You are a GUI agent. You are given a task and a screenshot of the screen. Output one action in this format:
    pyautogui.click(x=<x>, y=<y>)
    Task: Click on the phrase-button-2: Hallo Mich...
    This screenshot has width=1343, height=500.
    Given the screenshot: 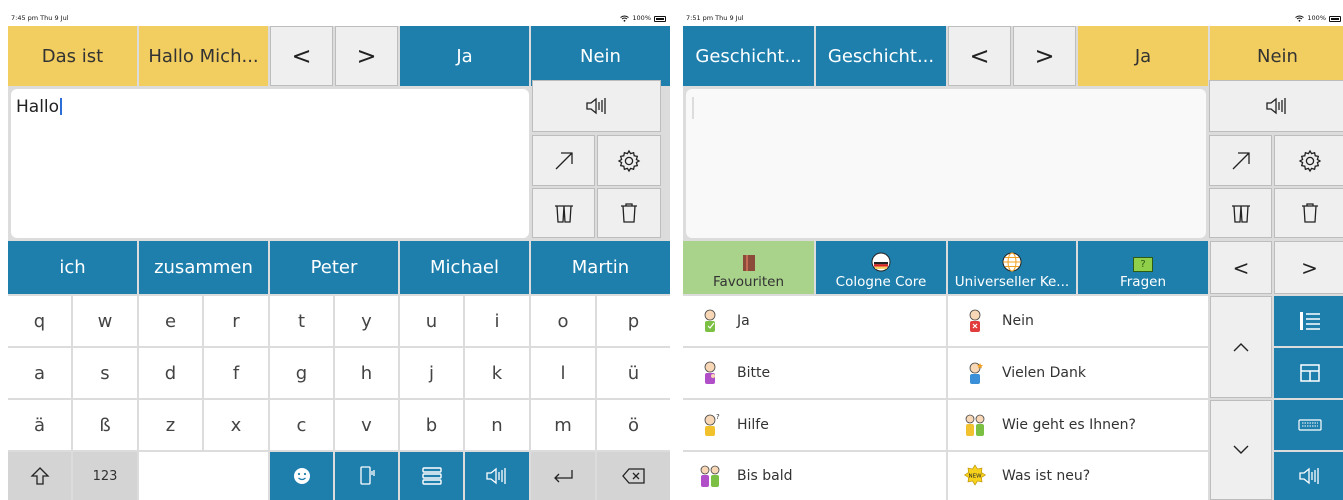 What is the action you would take?
    pyautogui.click(x=203, y=56)
    